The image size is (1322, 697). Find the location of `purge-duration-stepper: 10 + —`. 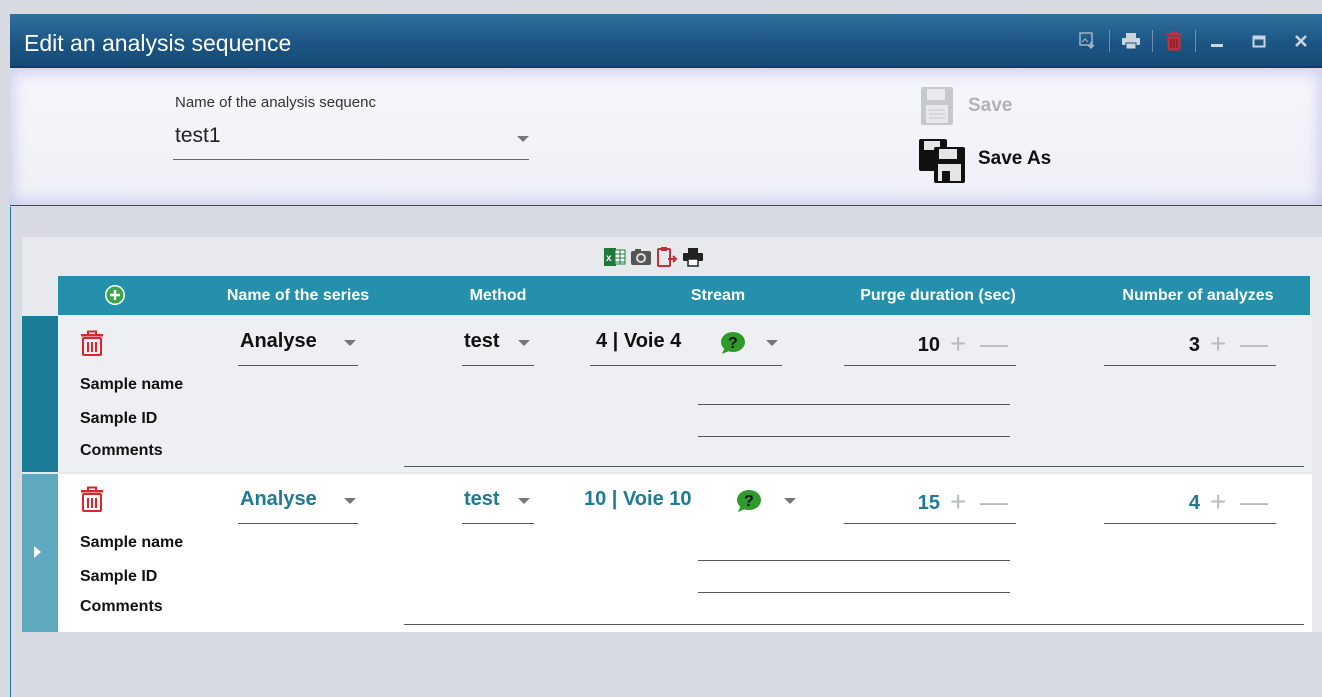

purge-duration-stepper: 10 + — is located at coordinates (930, 346).